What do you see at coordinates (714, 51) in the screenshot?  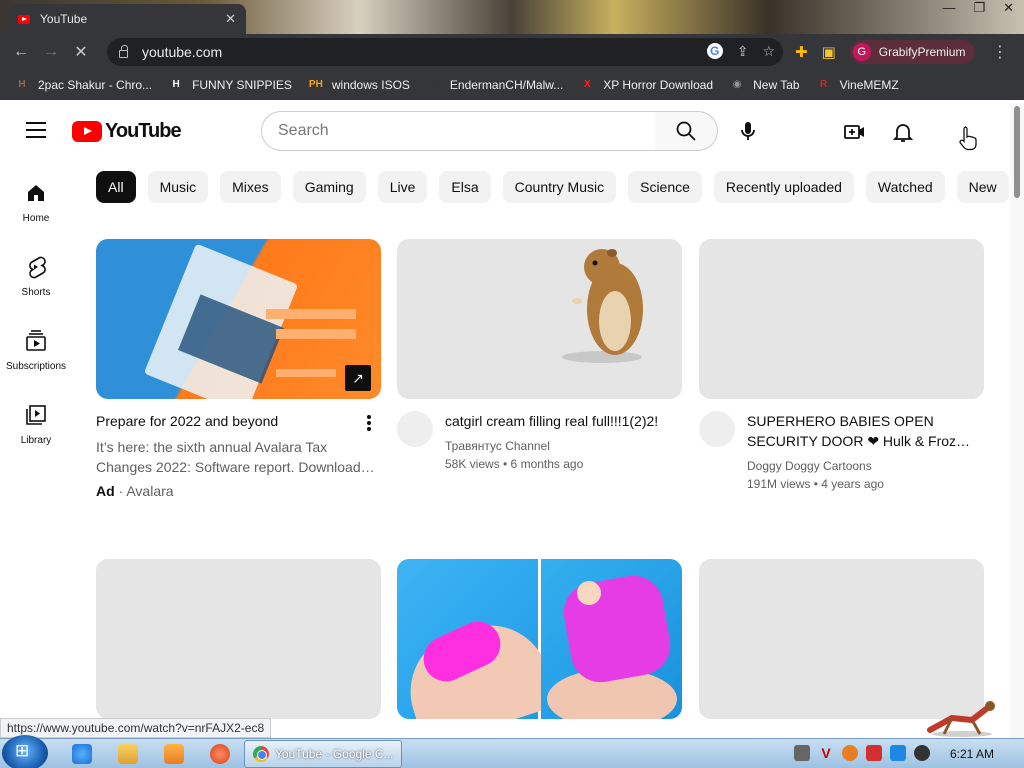 I see `google-lens-icon: G` at bounding box center [714, 51].